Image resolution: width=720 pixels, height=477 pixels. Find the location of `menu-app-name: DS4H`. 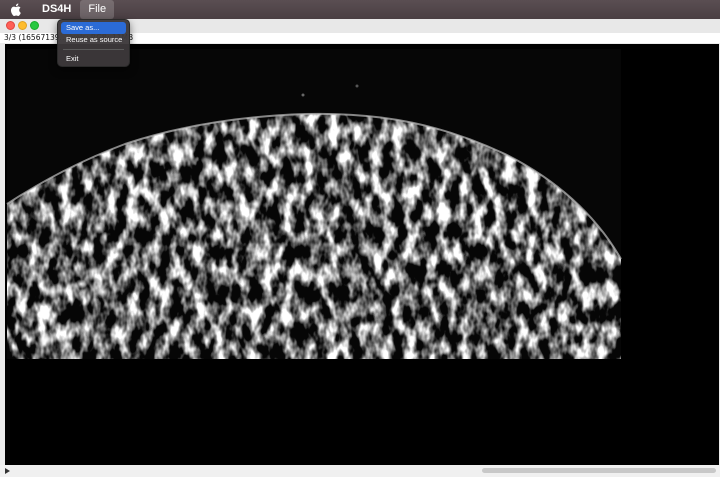

menu-app-name: DS4H is located at coordinates (56, 9).